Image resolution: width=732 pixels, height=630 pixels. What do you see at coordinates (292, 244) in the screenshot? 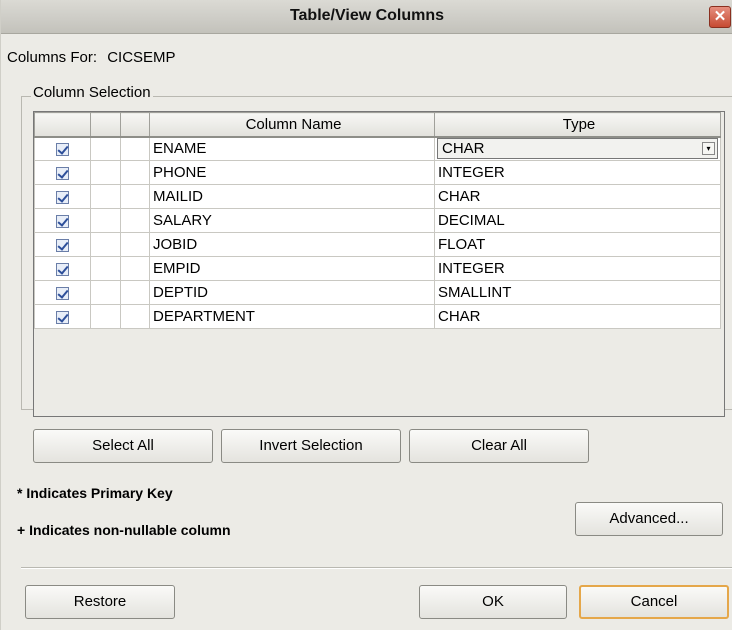
I see `column-name-cell: JOBID` at bounding box center [292, 244].